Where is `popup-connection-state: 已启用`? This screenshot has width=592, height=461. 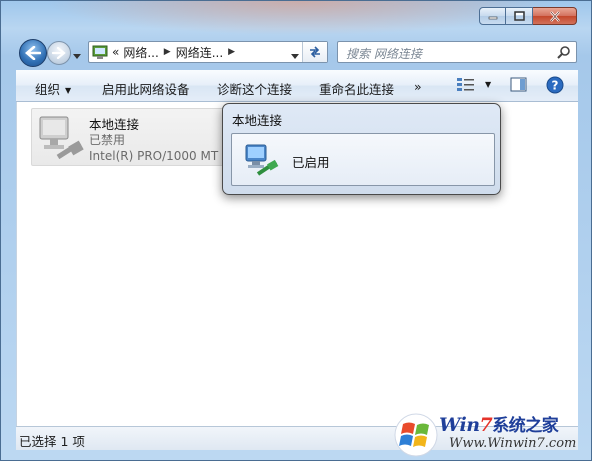 popup-connection-state: 已启用 is located at coordinates (363, 159).